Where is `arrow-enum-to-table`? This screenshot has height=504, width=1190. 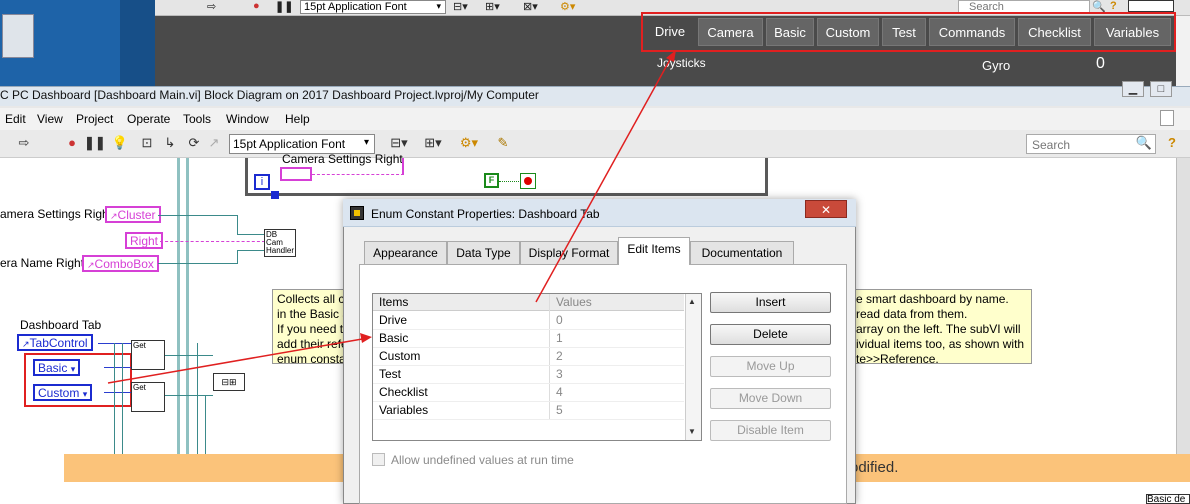
arrow-enum-to-table is located at coordinates (238, 360).